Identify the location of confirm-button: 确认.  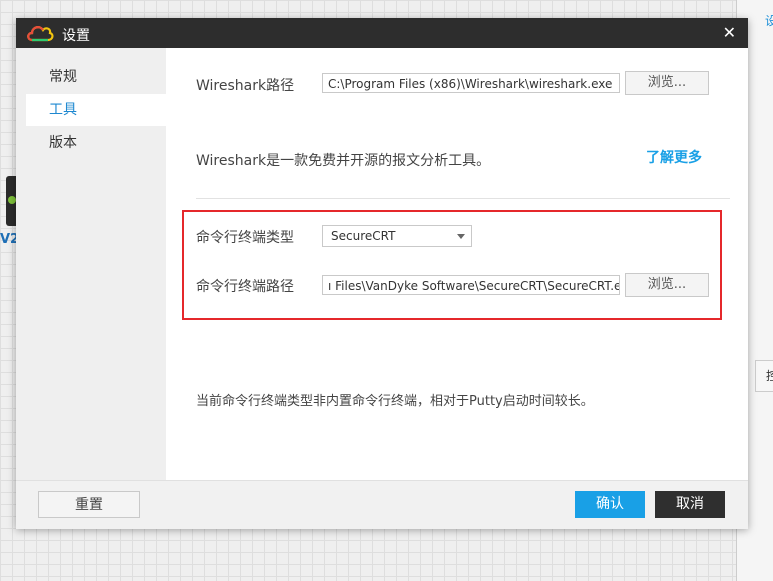
(610, 504).